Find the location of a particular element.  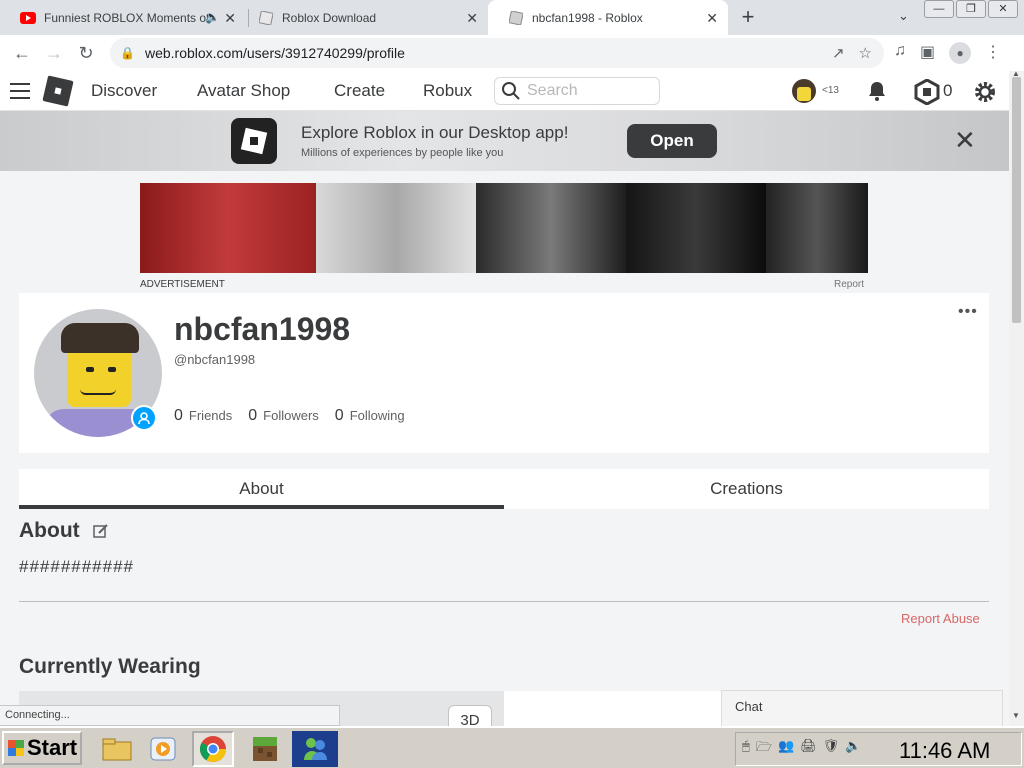

volume-icon: 🔈 is located at coordinates (853, 749).